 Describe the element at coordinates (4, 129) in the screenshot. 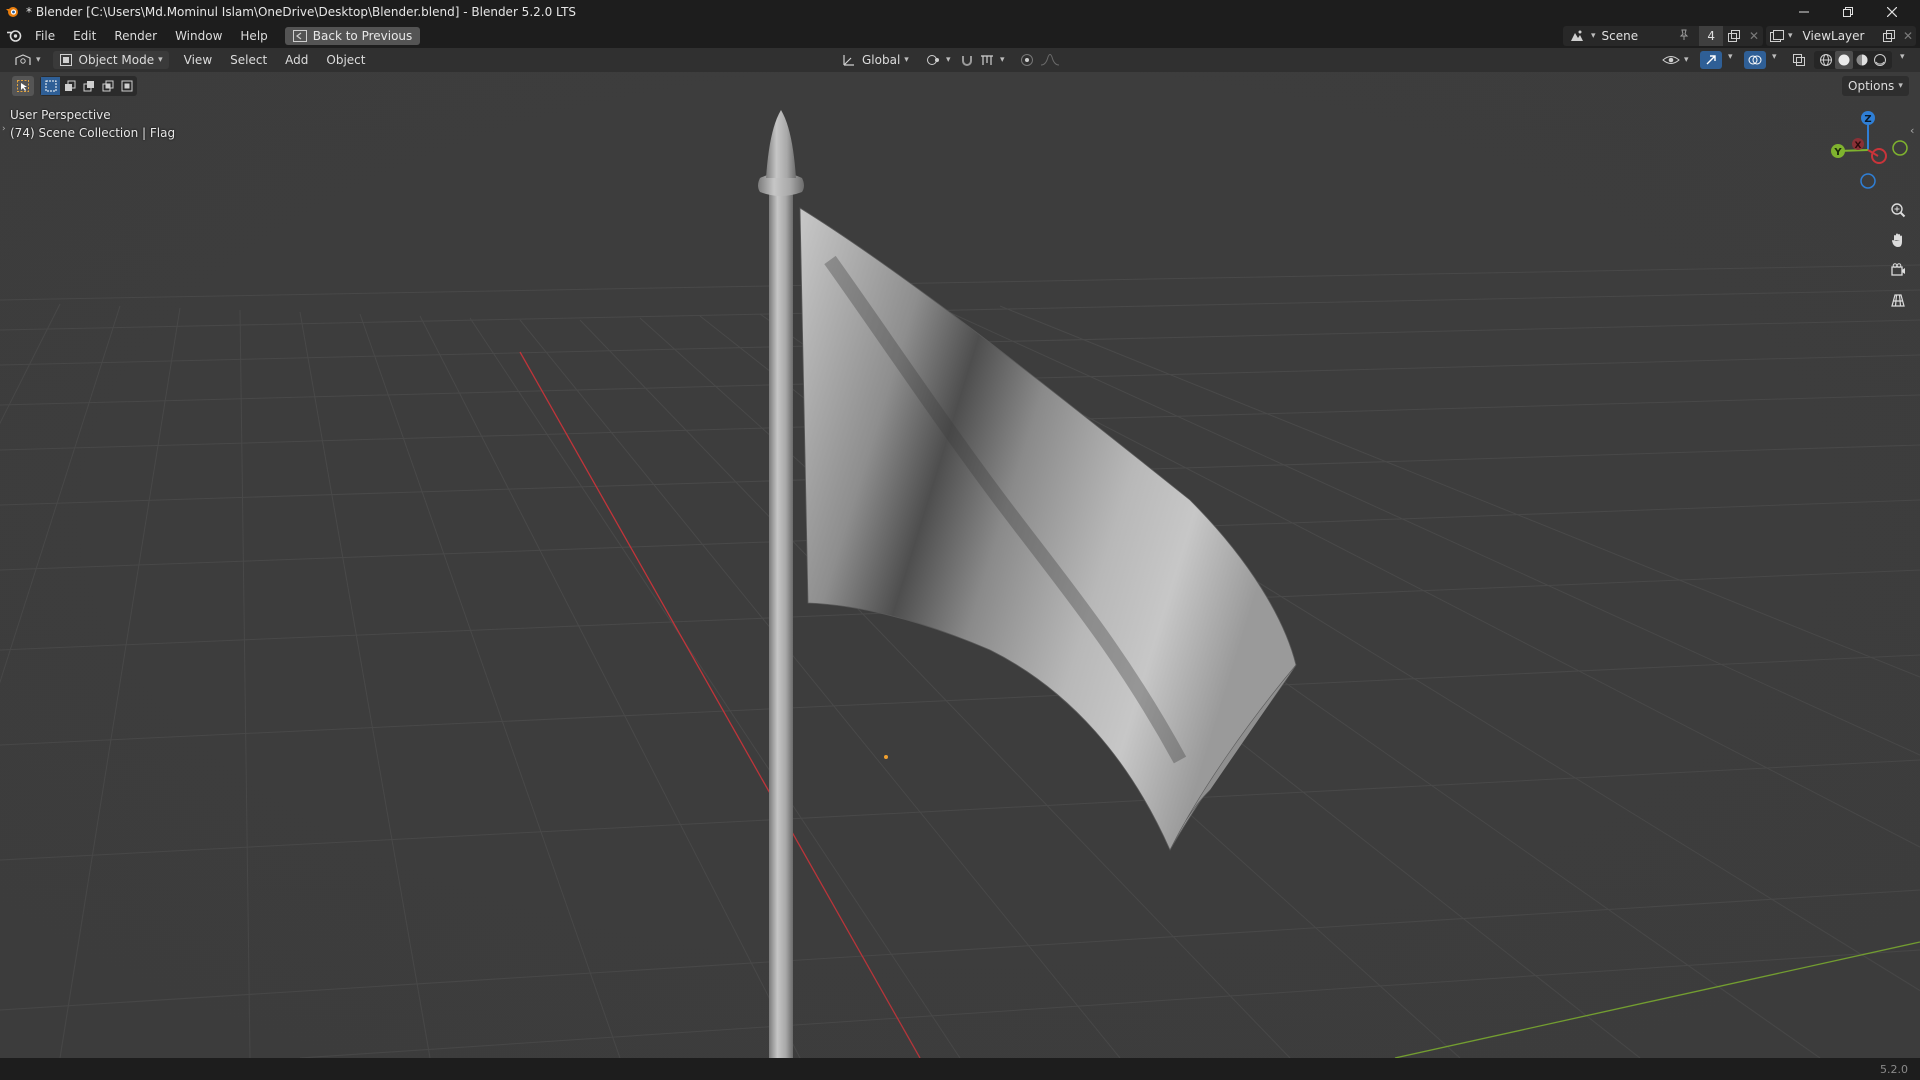

I see `chevron-right-icon: ›` at that location.